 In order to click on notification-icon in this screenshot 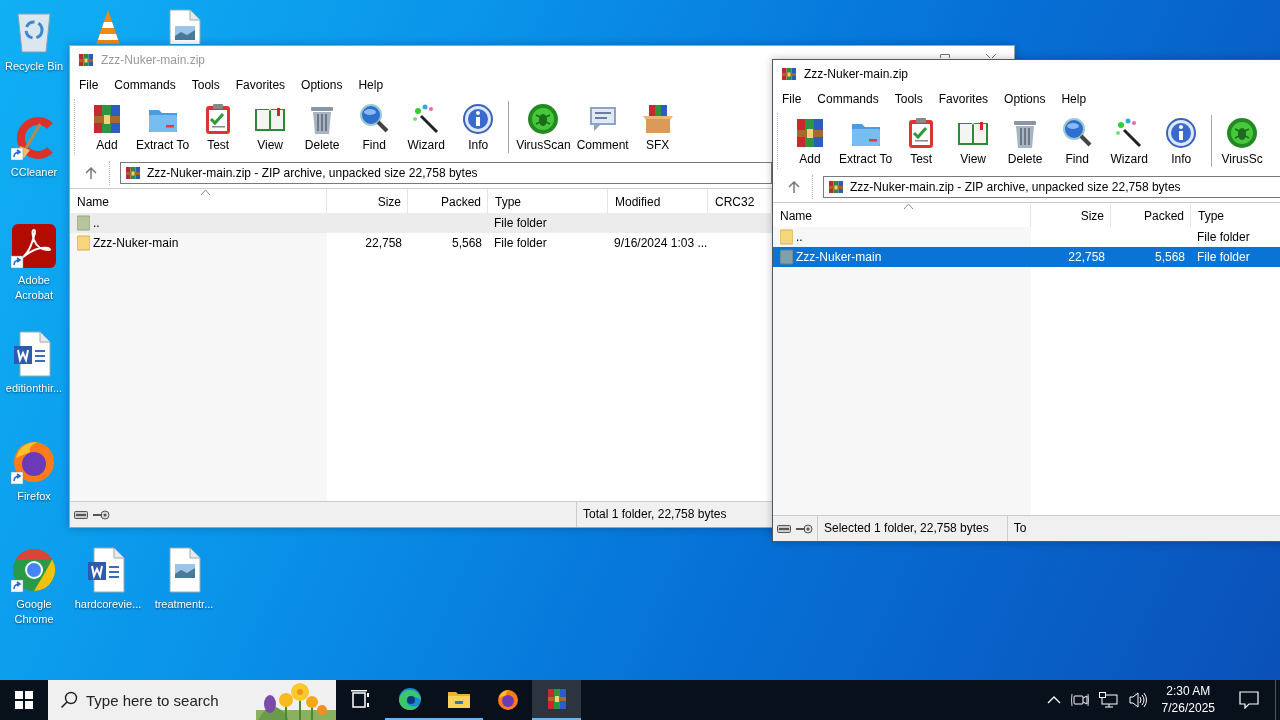, I will do `click(1249, 700)`.